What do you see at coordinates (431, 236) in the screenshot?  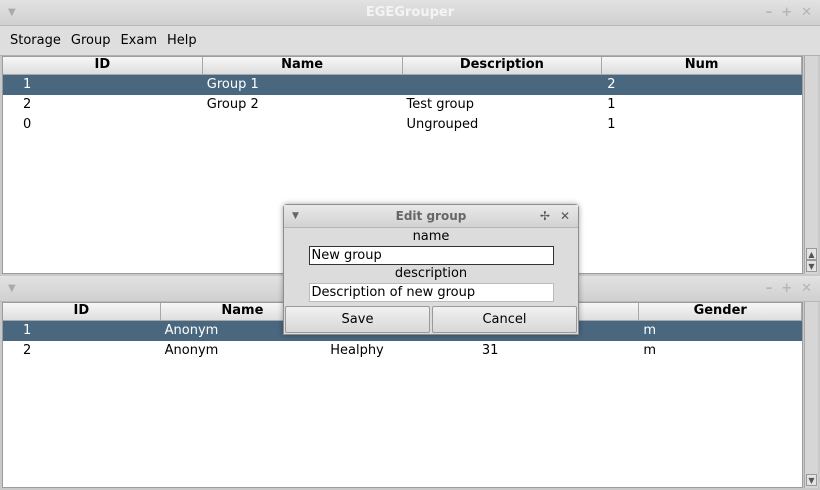 I see `name-label: name` at bounding box center [431, 236].